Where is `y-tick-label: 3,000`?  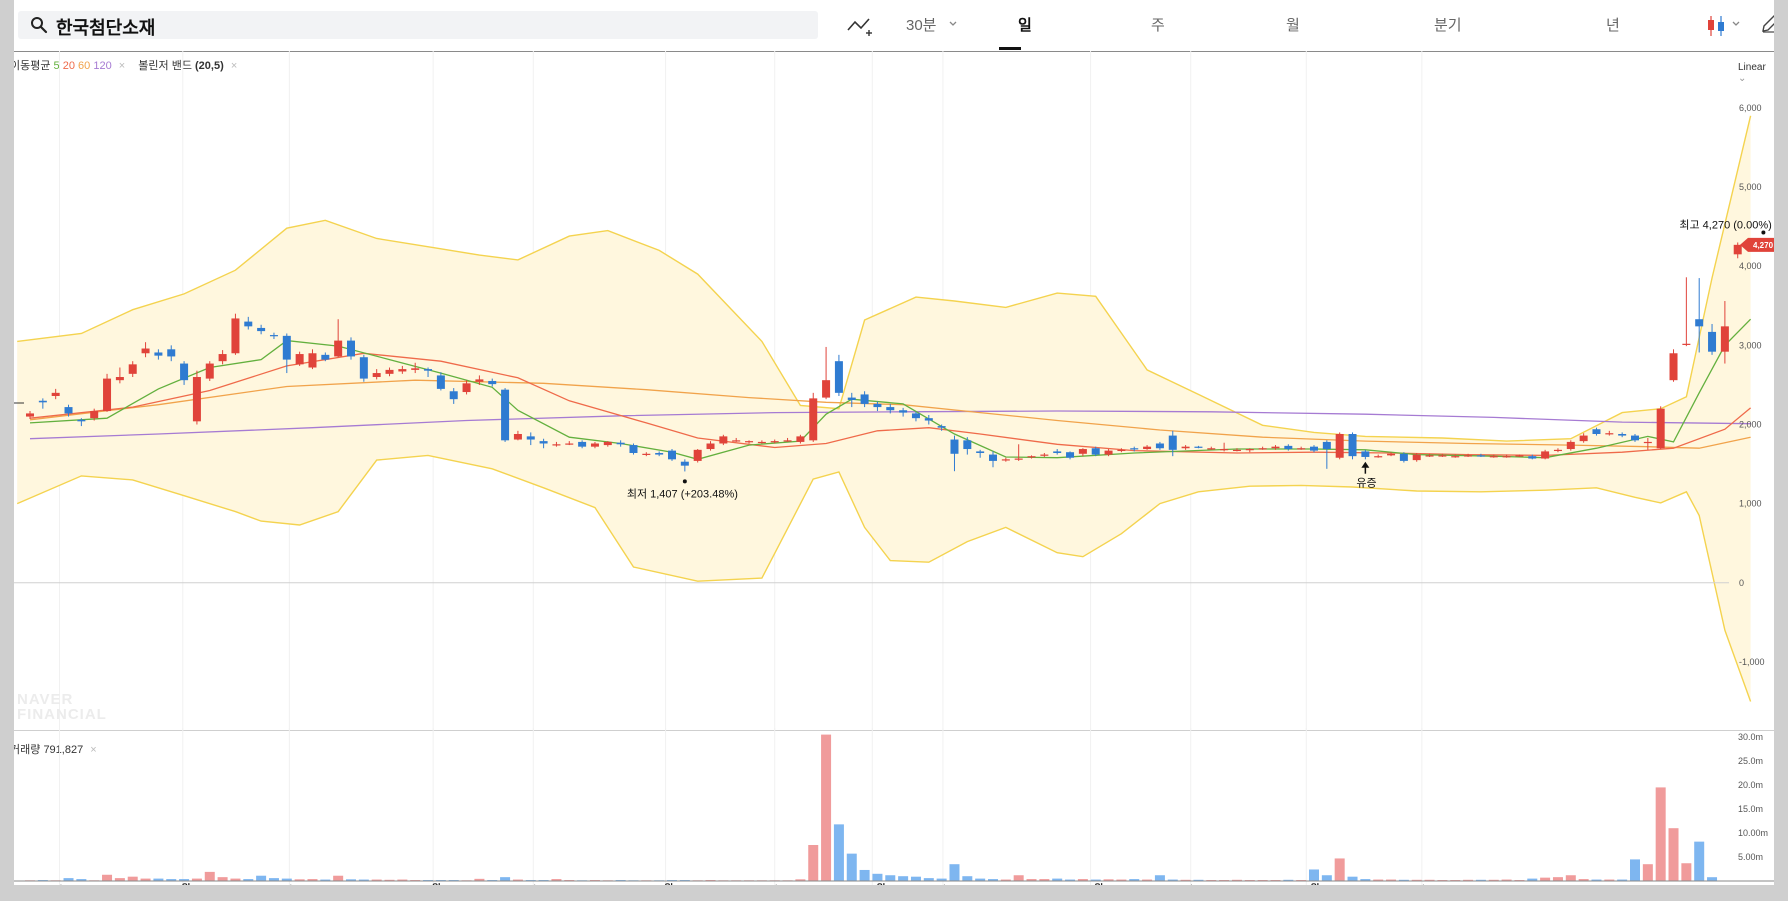 y-tick-label: 3,000 is located at coordinates (1750, 345).